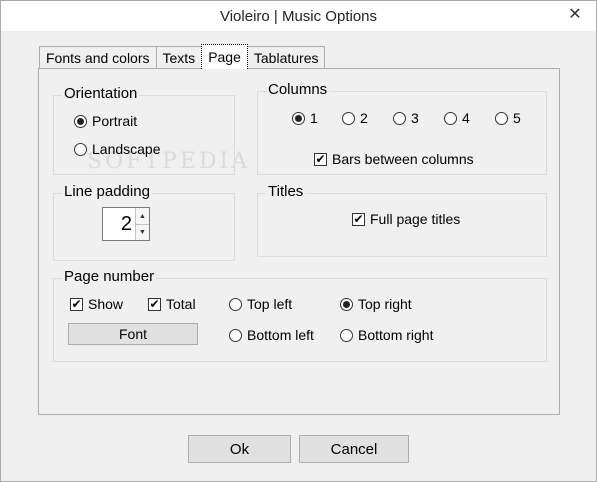  I want to click on line-padding-group: Line padding 2 ▲ ▼, so click(144, 222).